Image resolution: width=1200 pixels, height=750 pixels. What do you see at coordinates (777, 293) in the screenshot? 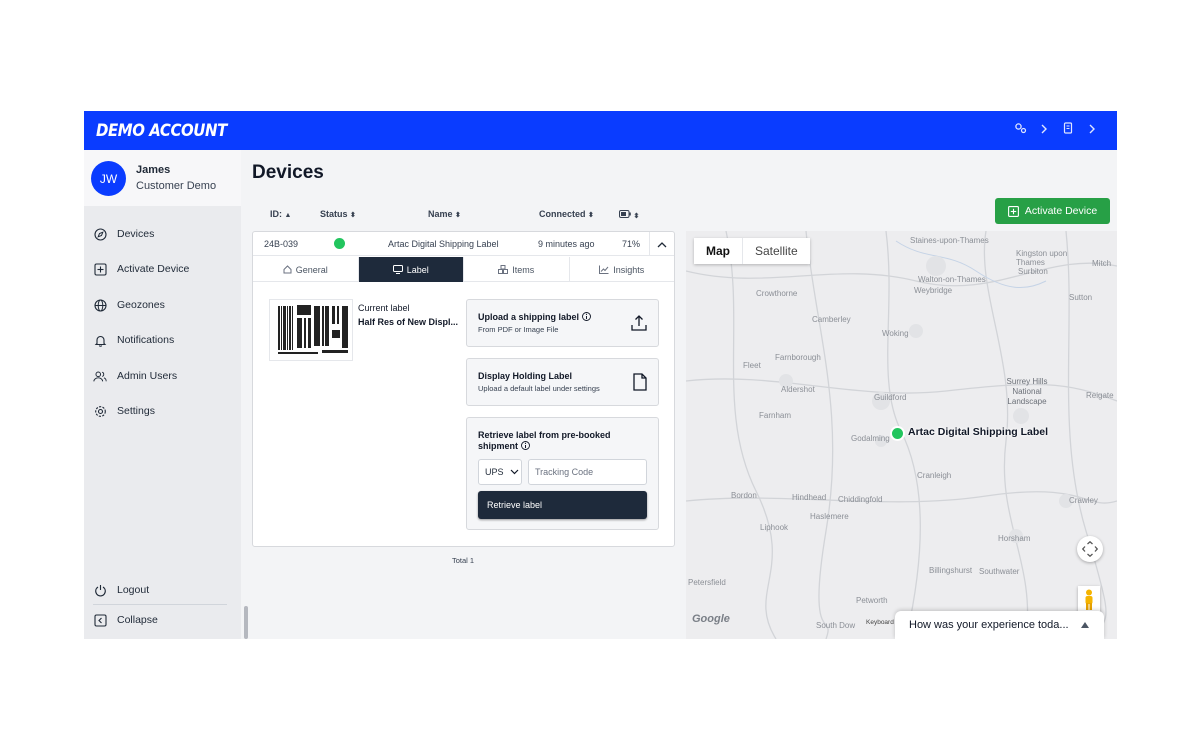
I see `map-town-label: Crowthorne` at bounding box center [777, 293].